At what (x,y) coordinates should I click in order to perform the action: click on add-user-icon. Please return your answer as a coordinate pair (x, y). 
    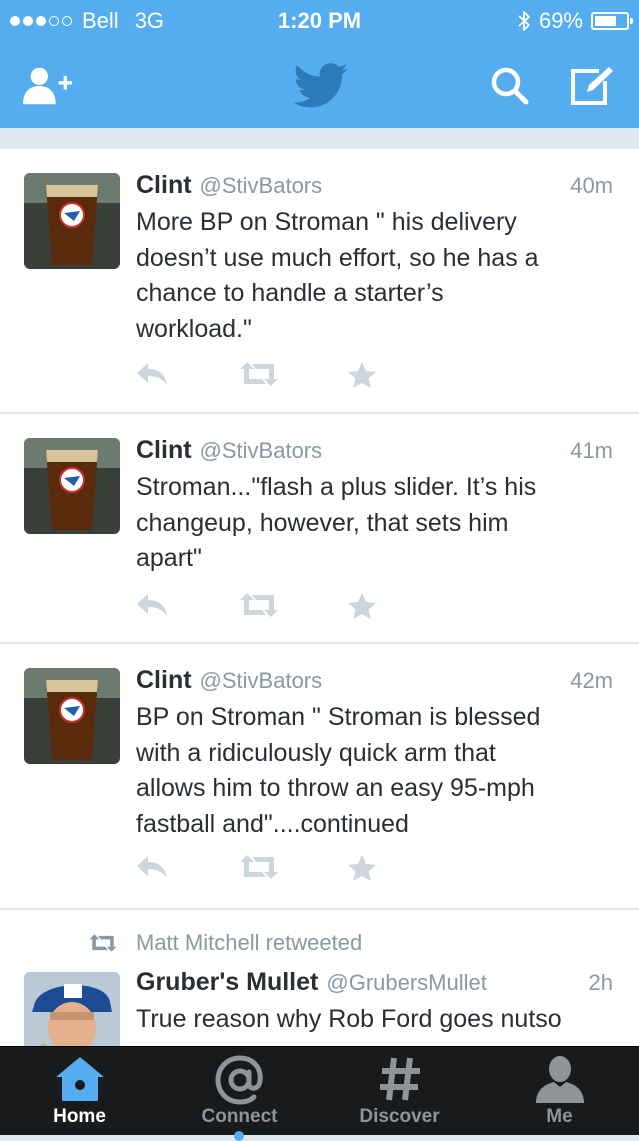
    Looking at the image, I should click on (47, 86).